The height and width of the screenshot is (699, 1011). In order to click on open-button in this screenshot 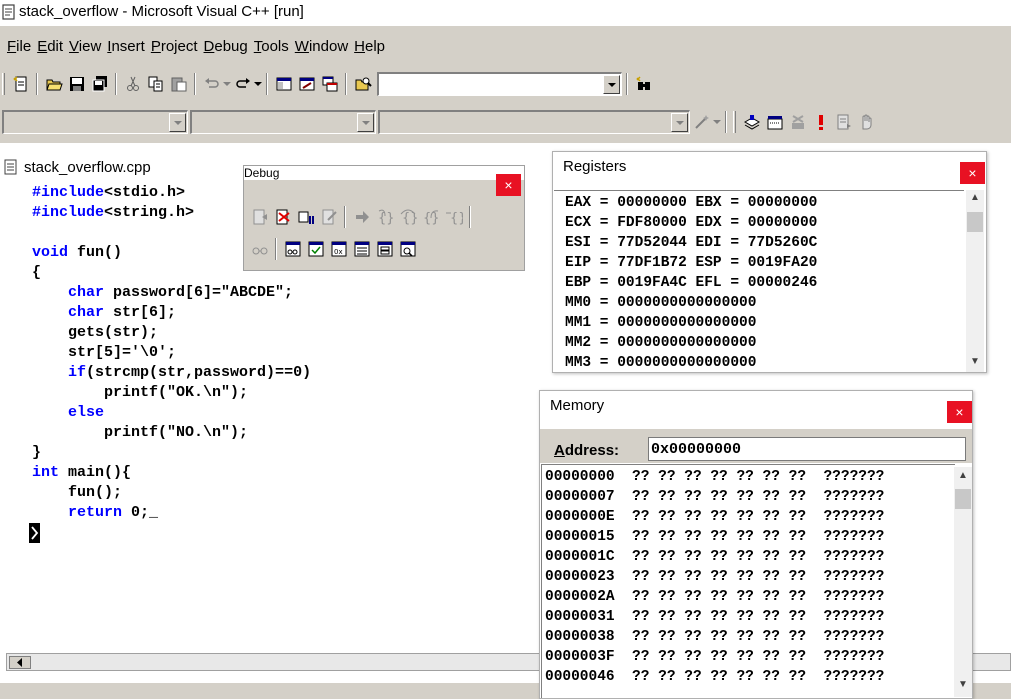, I will do `click(53, 84)`.